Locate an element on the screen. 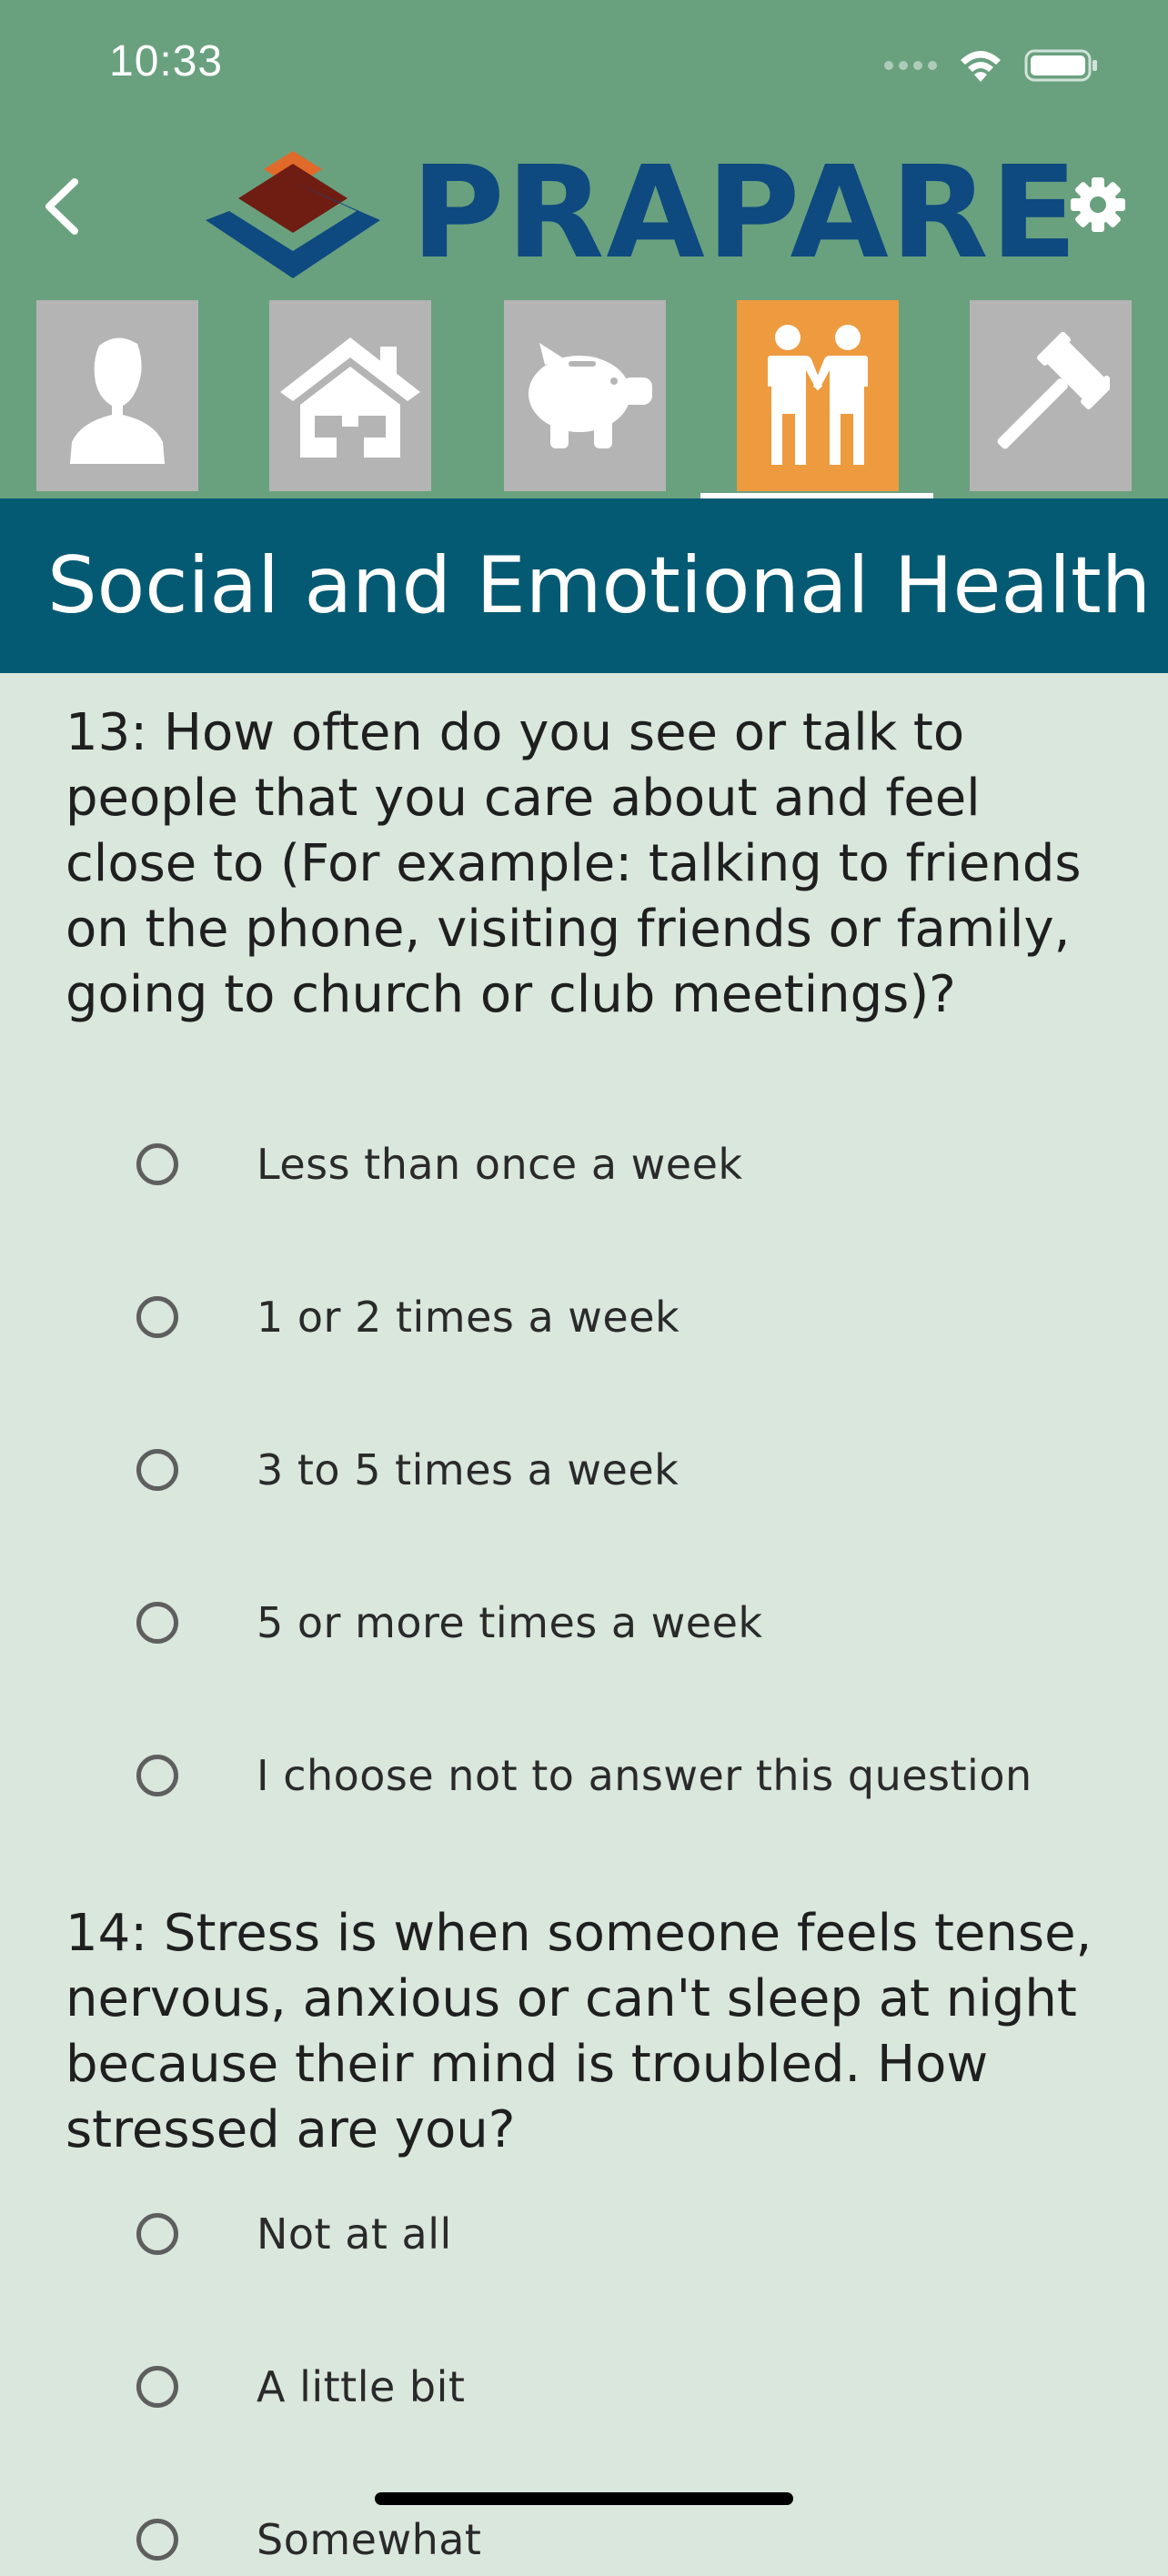 Image resolution: width=1168 pixels, height=2576 pixels. status-icons is located at coordinates (991, 65).